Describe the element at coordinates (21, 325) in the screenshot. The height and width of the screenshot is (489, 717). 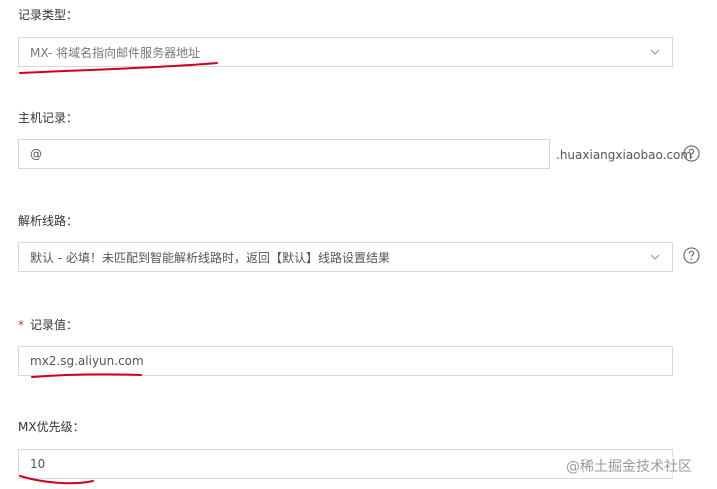
I see `required-marker: *` at that location.